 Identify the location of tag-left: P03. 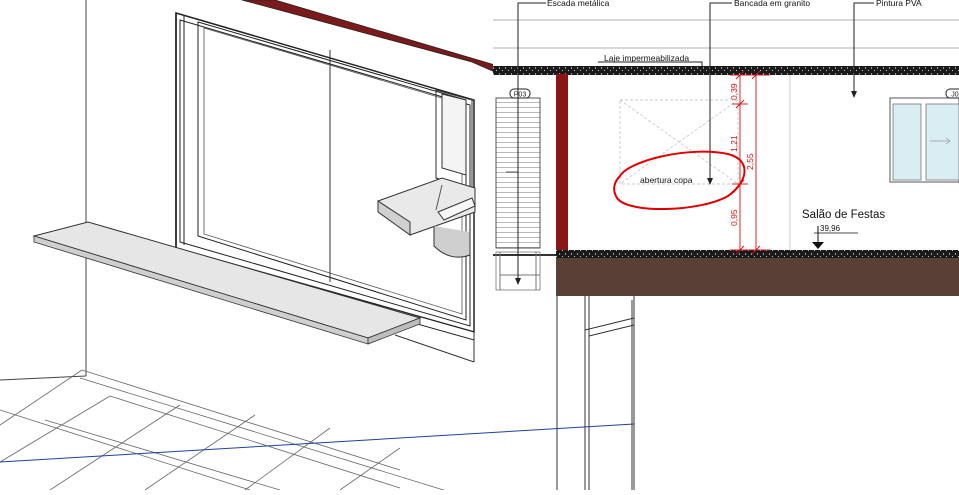
(520, 93).